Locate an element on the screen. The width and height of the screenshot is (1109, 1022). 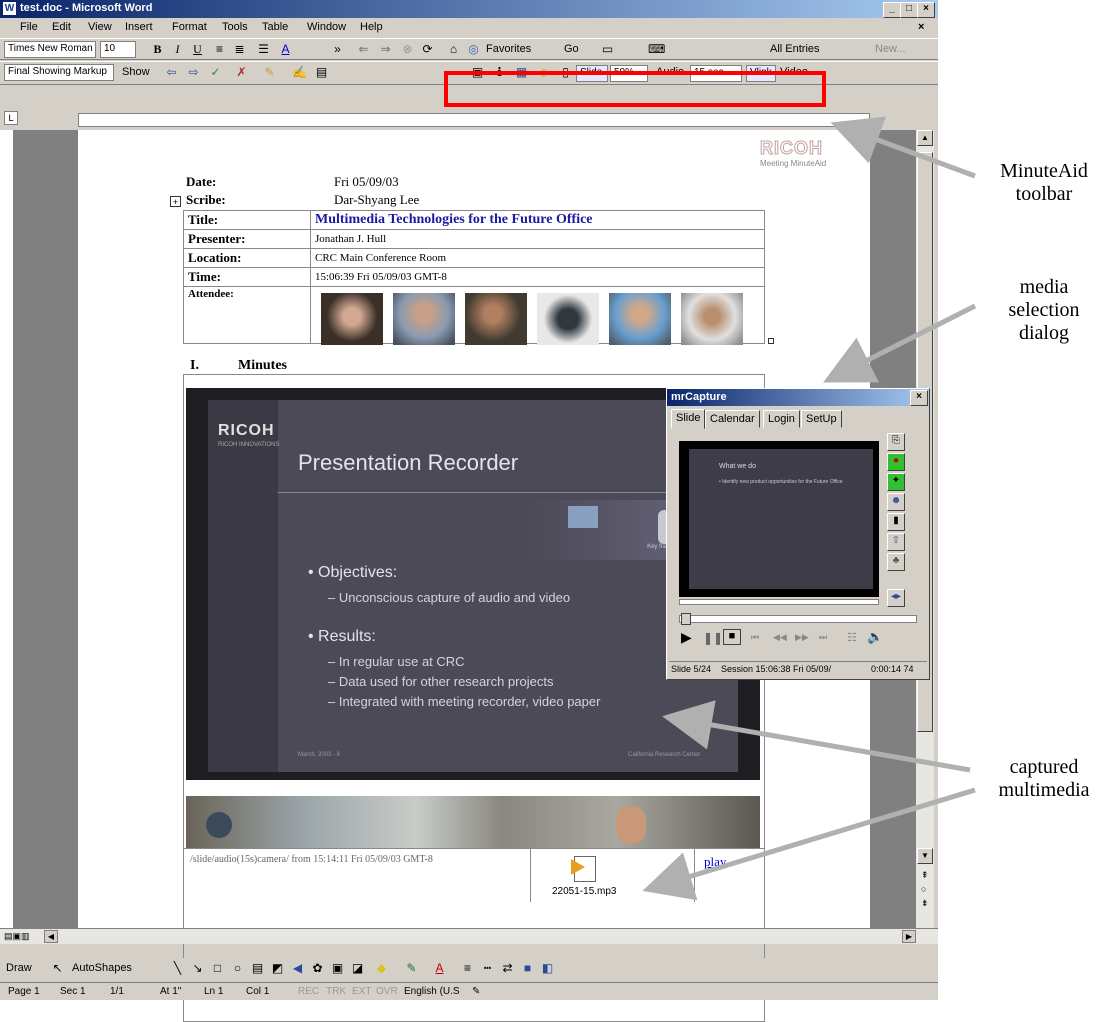
annotation-minuteaid-toolbar: MinuteAid toolbar is located at coordinates (1044, 183).